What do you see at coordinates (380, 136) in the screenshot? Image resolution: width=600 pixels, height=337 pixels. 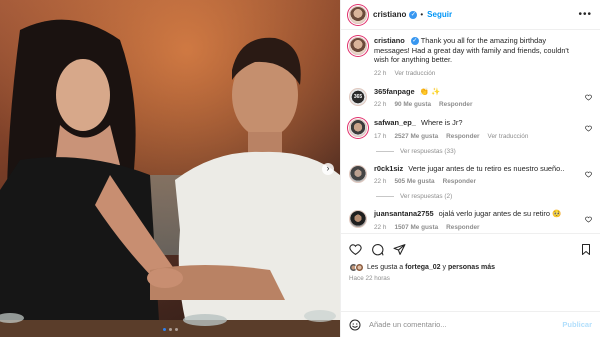 I see `comment-time: 17 h` at bounding box center [380, 136].